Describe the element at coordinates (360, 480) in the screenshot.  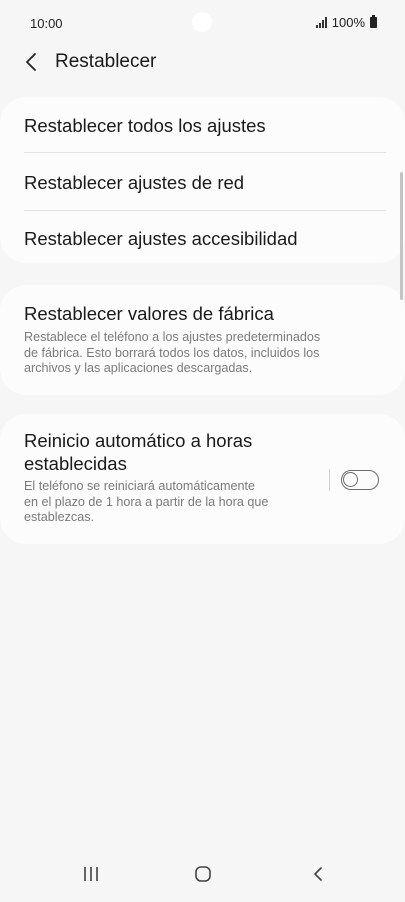
I see `auto-restart-toggle` at that location.